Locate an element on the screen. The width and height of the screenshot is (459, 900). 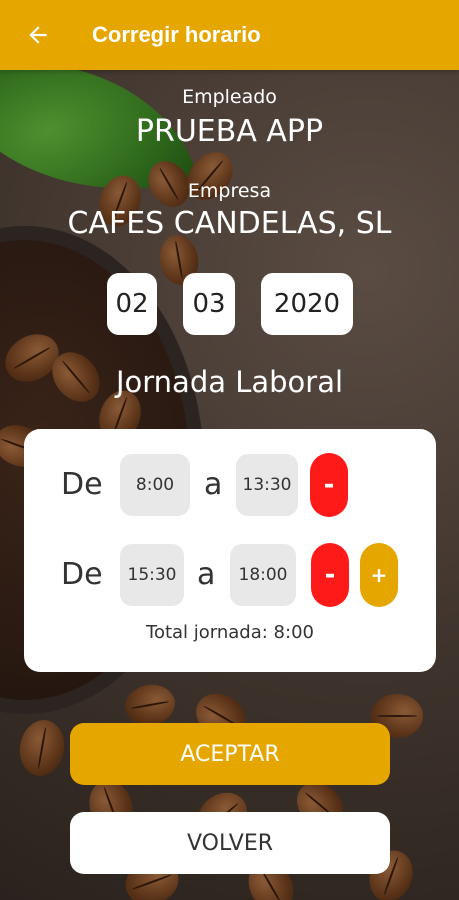
employee-label: Empleado is located at coordinates (229, 97).